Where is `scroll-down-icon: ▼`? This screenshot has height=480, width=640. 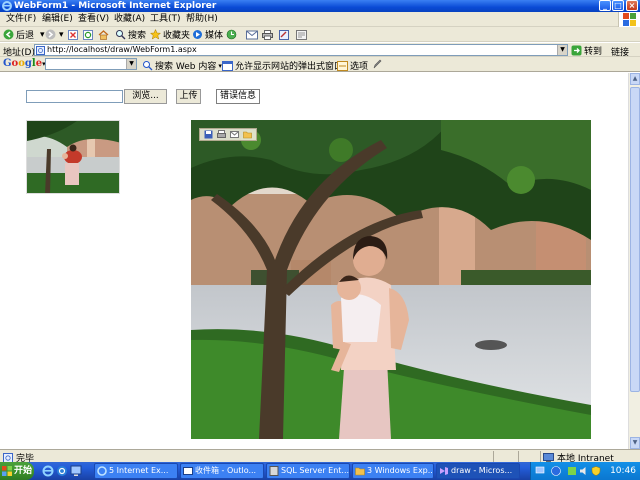 scroll-down-icon: ▼ is located at coordinates (635, 443).